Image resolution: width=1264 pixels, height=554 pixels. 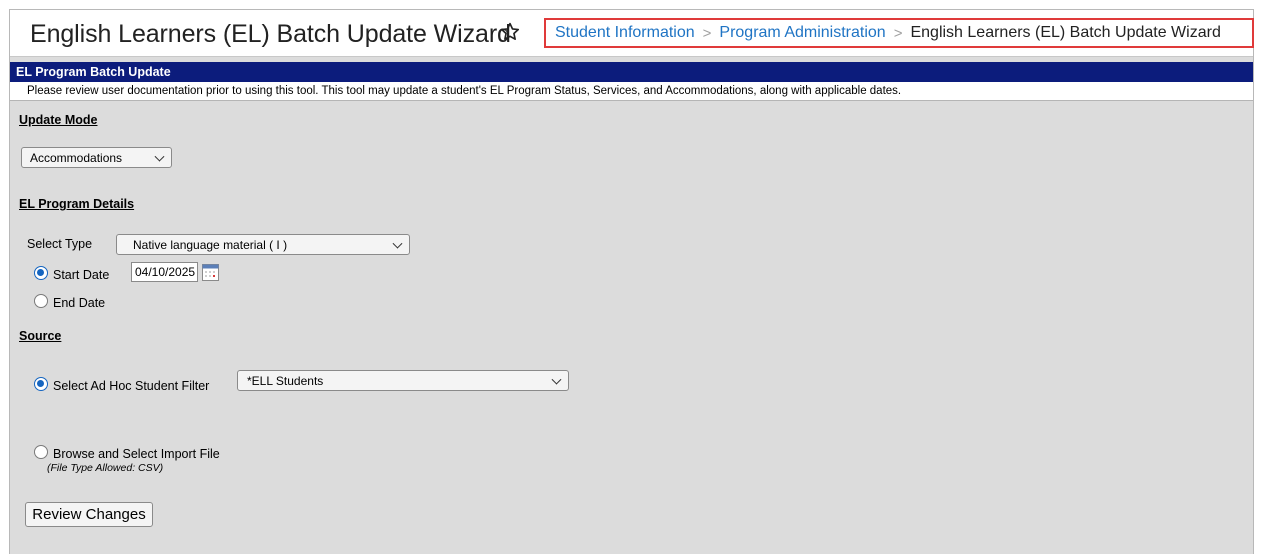 I want to click on select-type-label: Select Type, so click(x=60, y=244).